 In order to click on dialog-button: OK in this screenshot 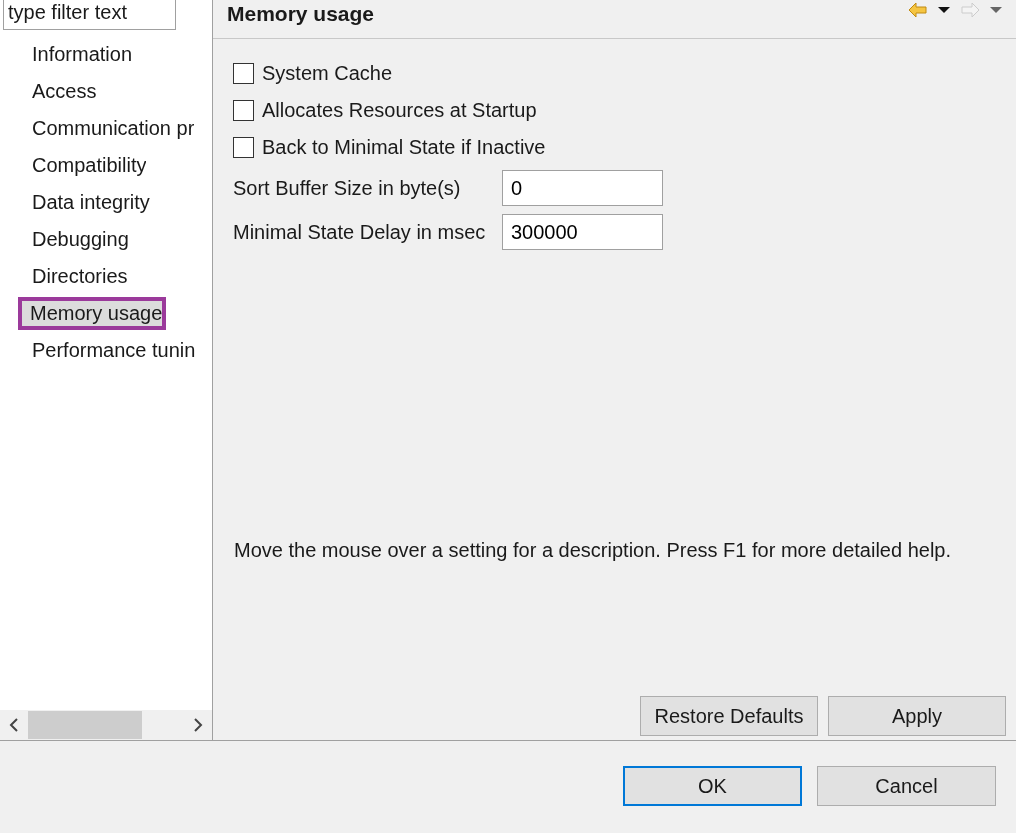, I will do `click(712, 786)`.